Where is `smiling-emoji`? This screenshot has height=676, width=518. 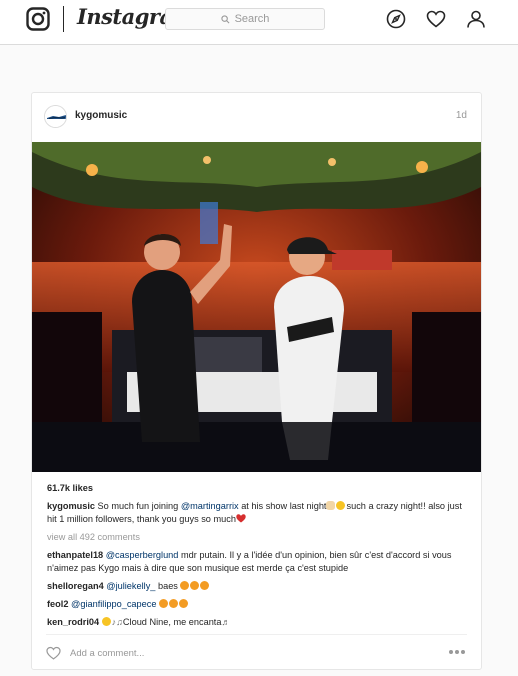 smiling-emoji is located at coordinates (106, 621).